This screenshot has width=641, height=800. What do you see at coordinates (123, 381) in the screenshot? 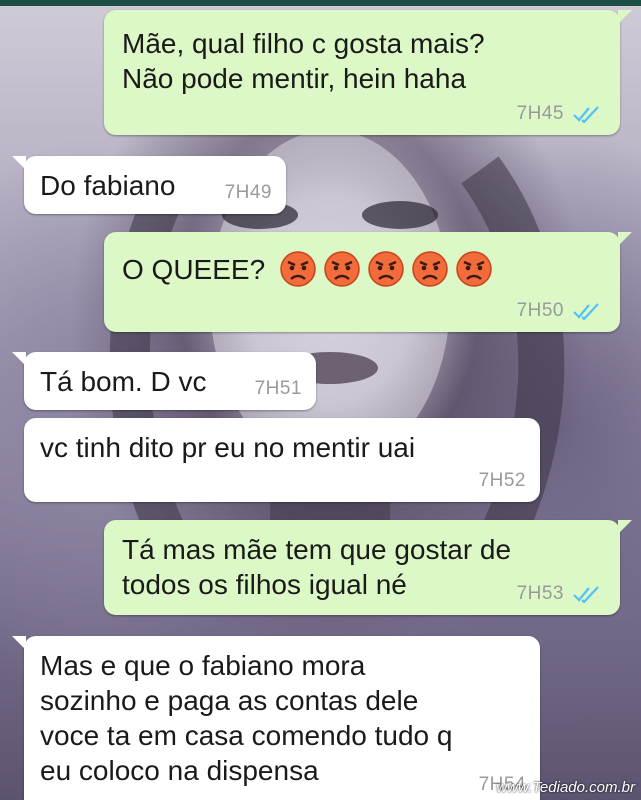
I see `message-text: Tá bom. D vc` at bounding box center [123, 381].